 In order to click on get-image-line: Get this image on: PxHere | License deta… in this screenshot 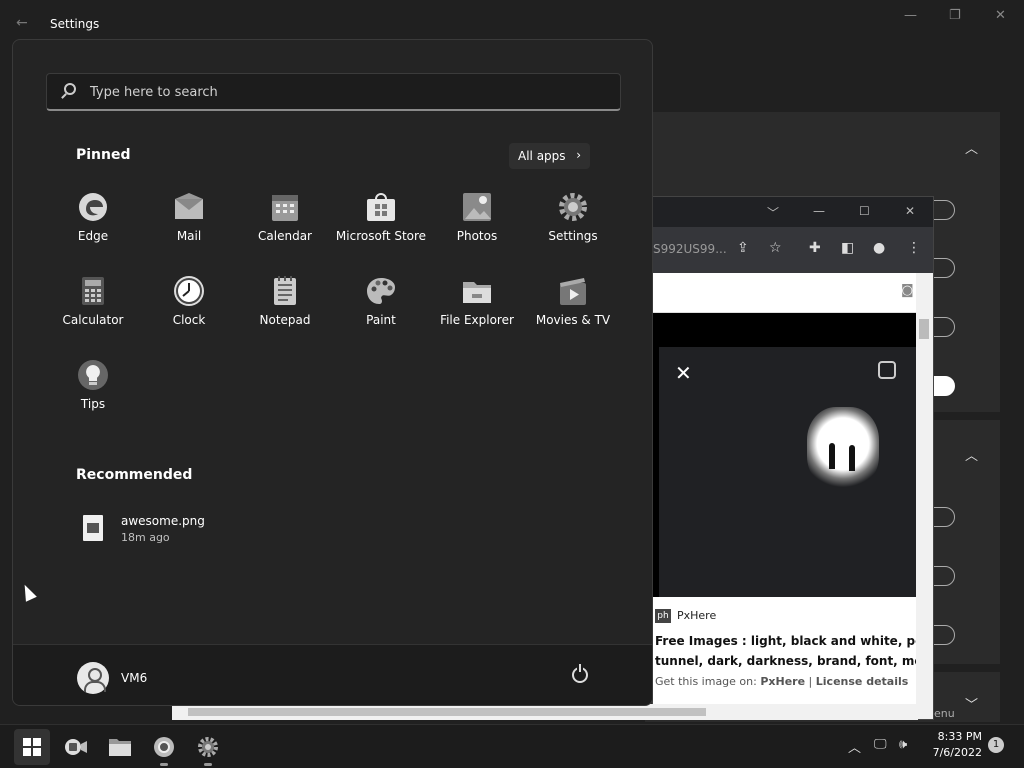, I will do `click(782, 681)`.